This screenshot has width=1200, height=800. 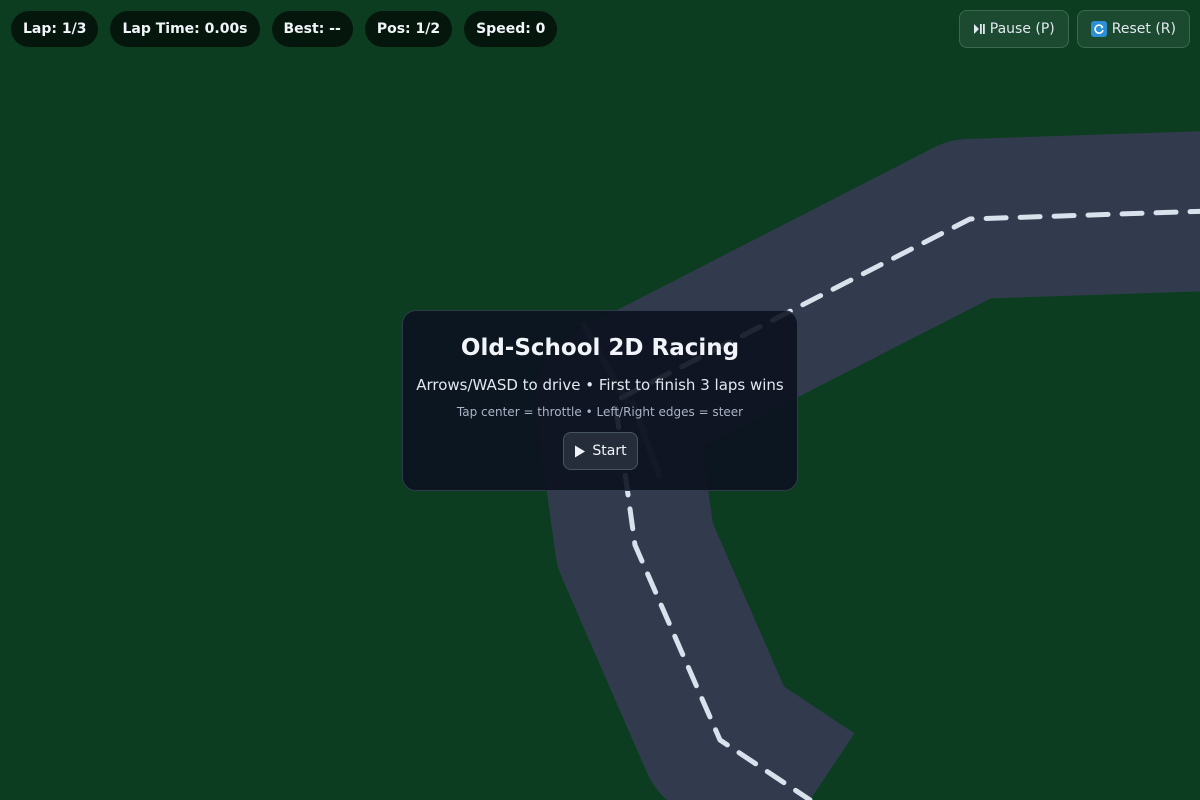 I want to click on reset-button: Reset (R), so click(x=1133, y=29).